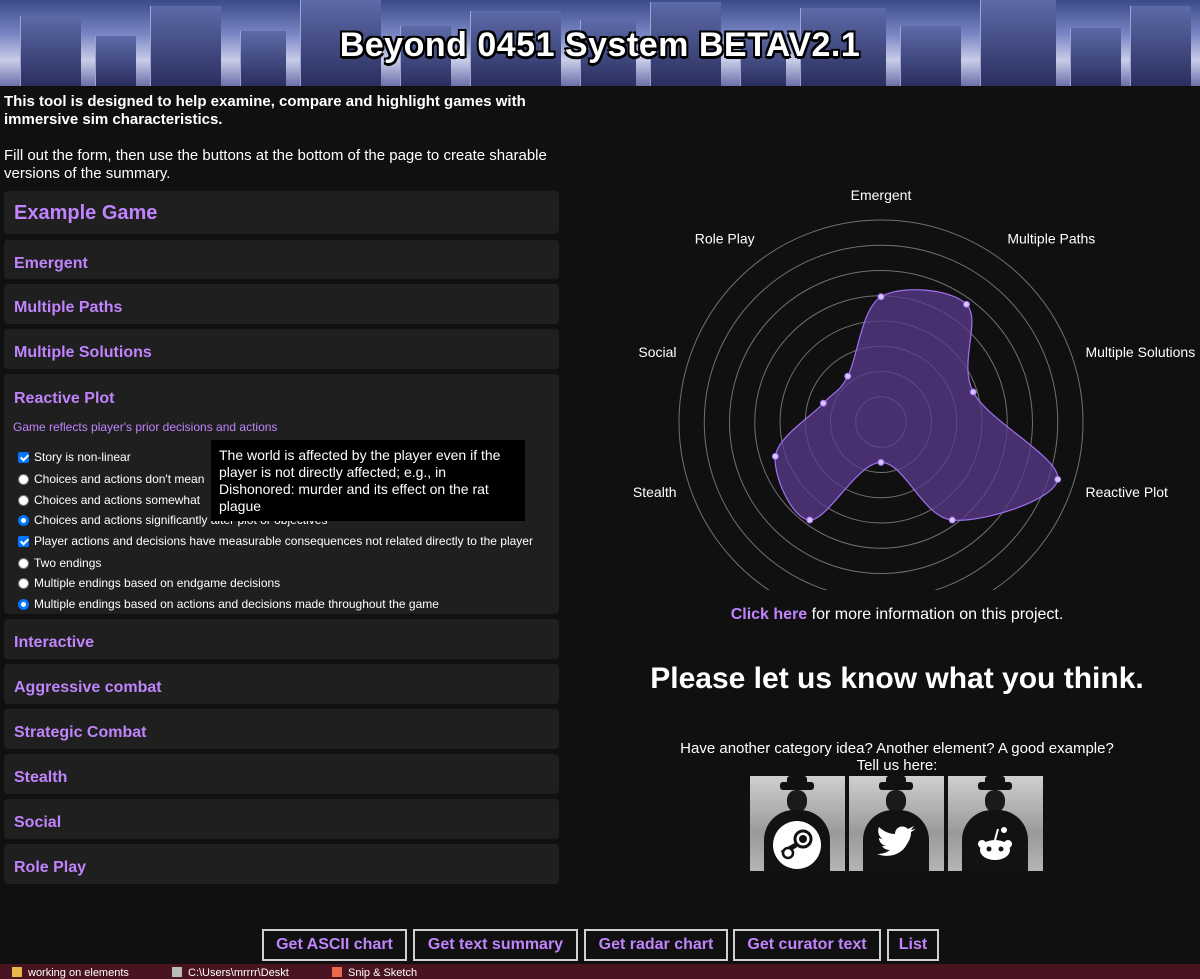 The height and width of the screenshot is (979, 1200). I want to click on category-label: Stealth, so click(40, 778).